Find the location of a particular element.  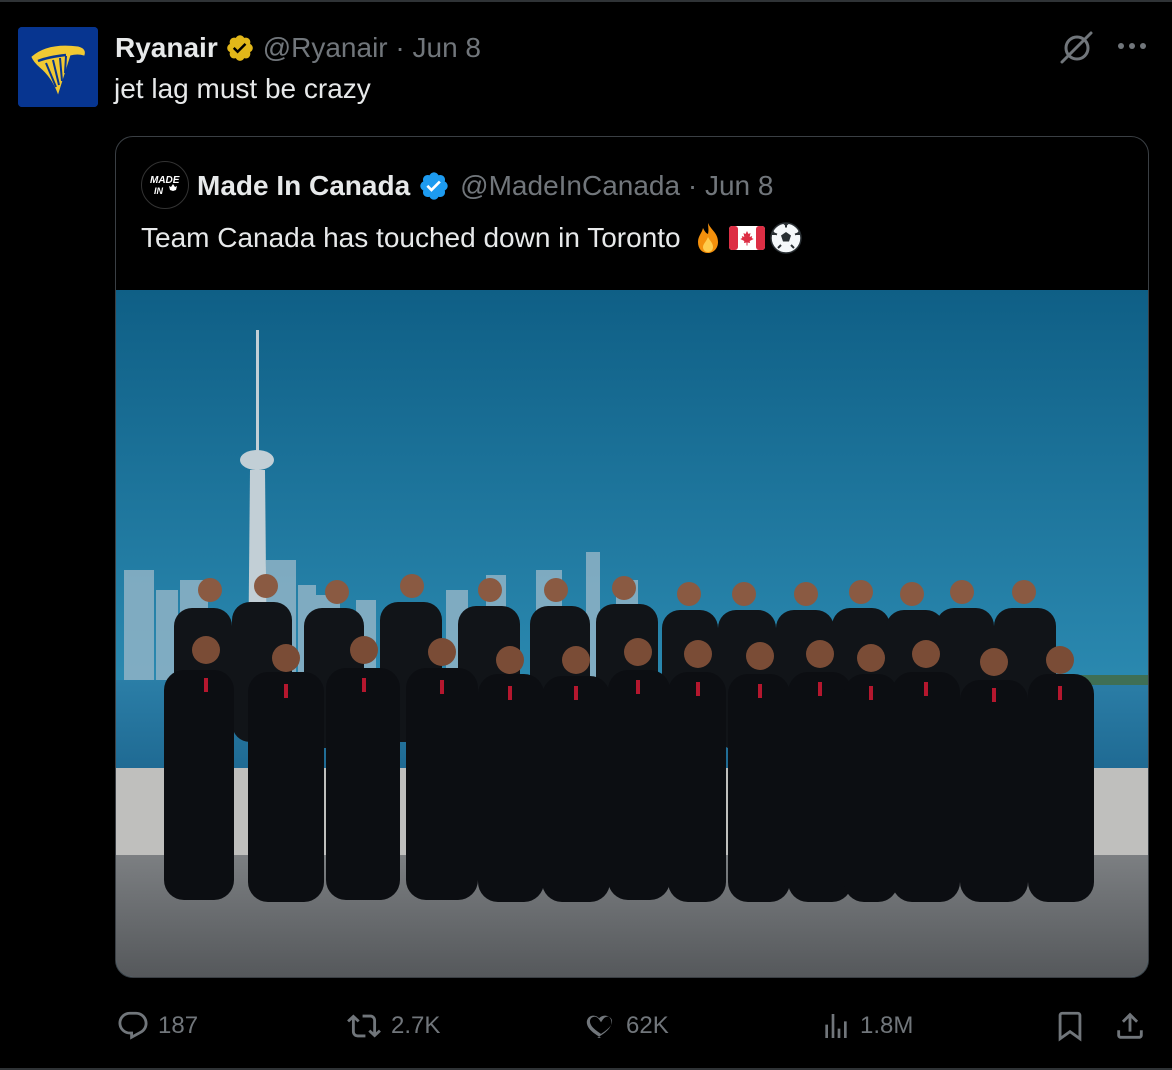

made-in-canada-avatar: MADE IN is located at coordinates (165, 185).